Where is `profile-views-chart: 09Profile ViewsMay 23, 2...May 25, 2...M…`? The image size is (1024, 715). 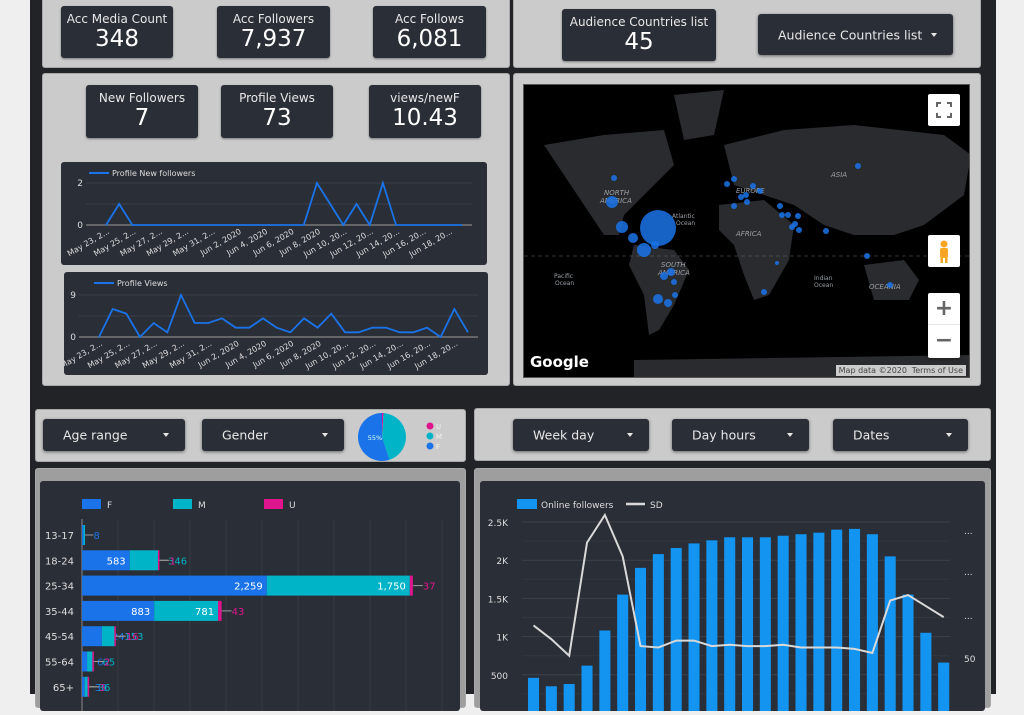 profile-views-chart: 09Profile ViewsMay 23, 2...May 25, 2...M… is located at coordinates (276, 323).